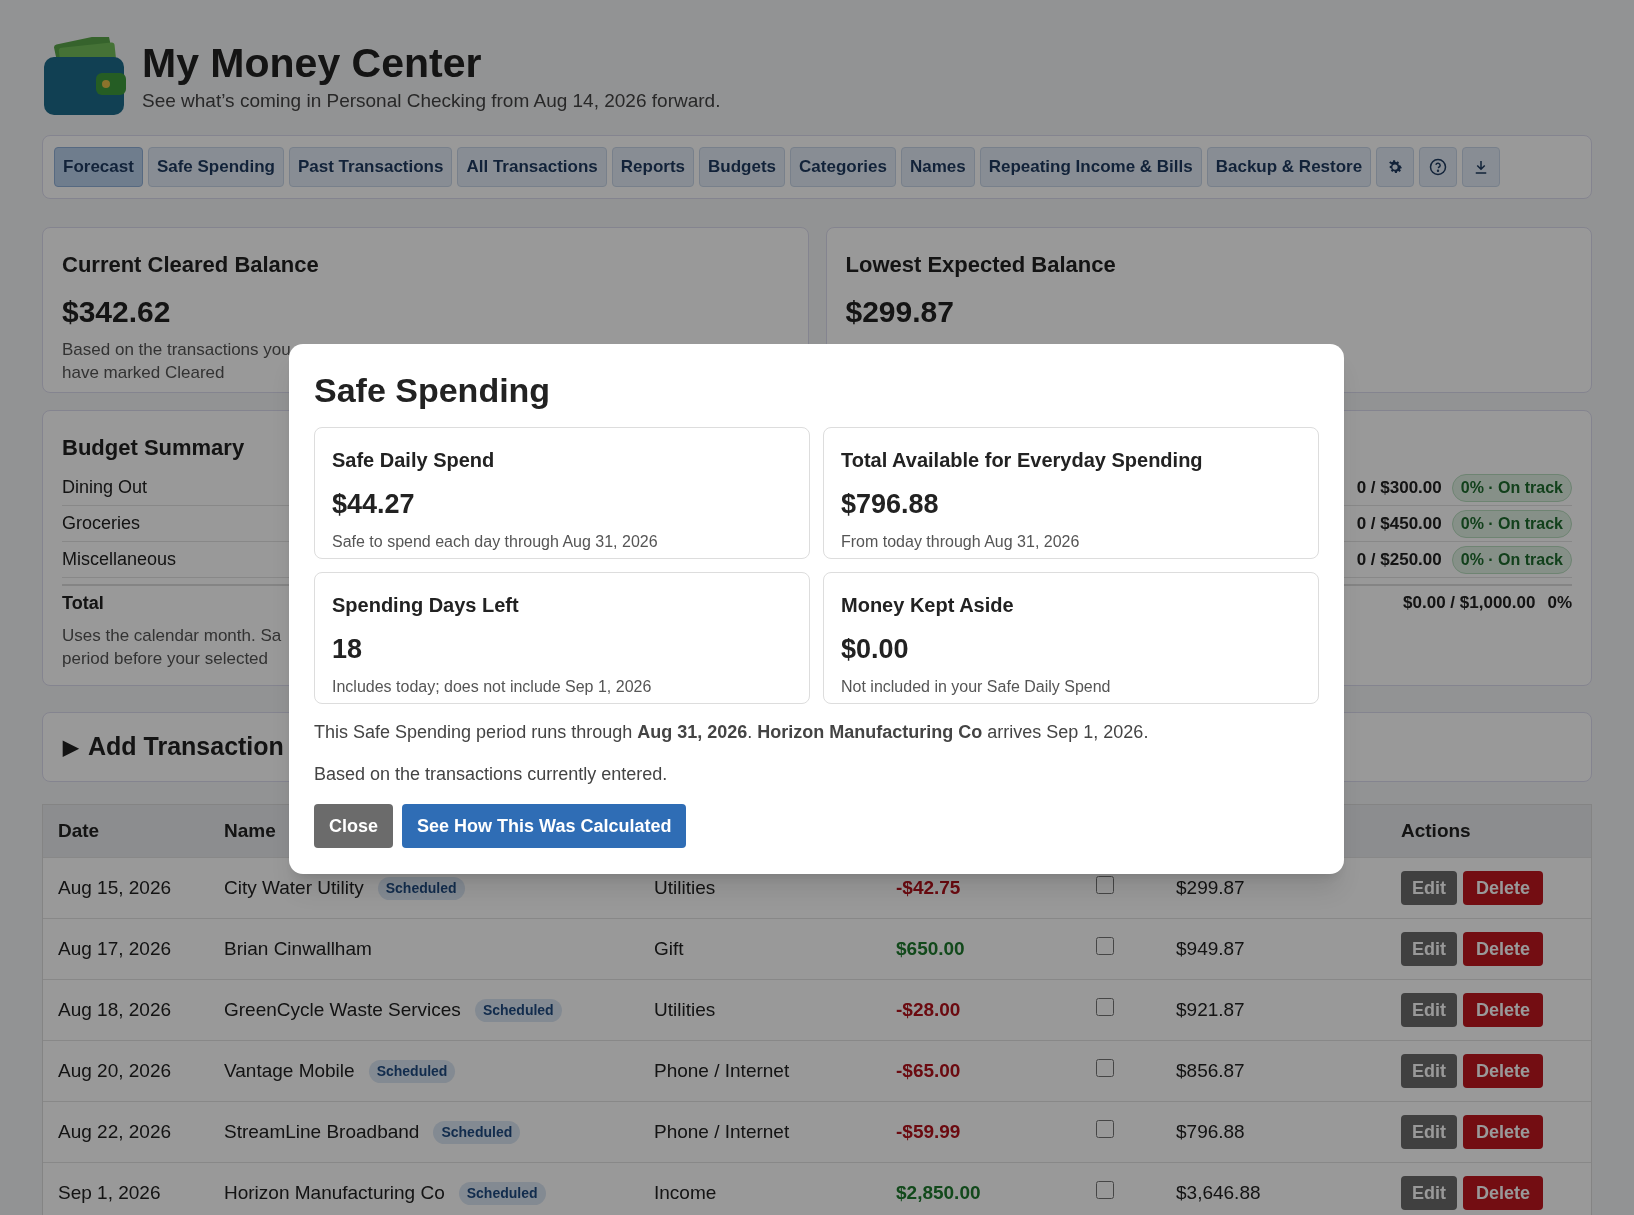 The image size is (1634, 1215). Describe the element at coordinates (929, 1070) in the screenshot. I see `amount-cell-text: -$65.00` at that location.